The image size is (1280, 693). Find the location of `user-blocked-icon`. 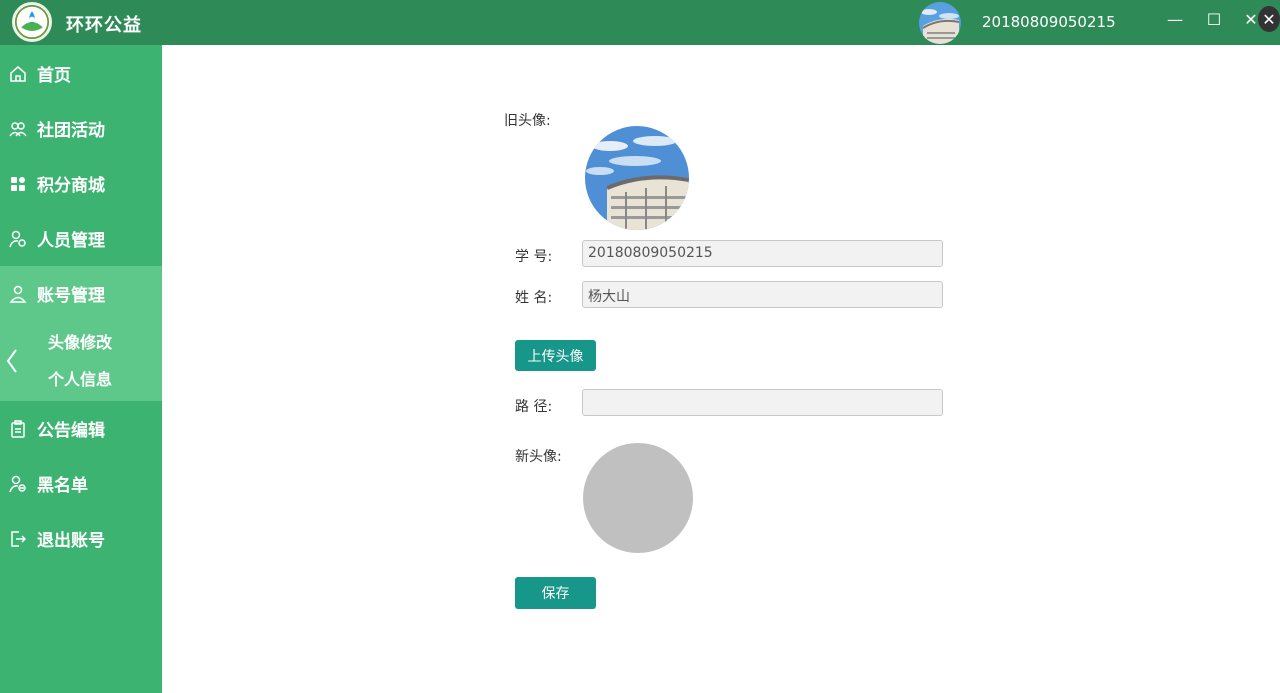

user-blocked-icon is located at coordinates (18, 484).